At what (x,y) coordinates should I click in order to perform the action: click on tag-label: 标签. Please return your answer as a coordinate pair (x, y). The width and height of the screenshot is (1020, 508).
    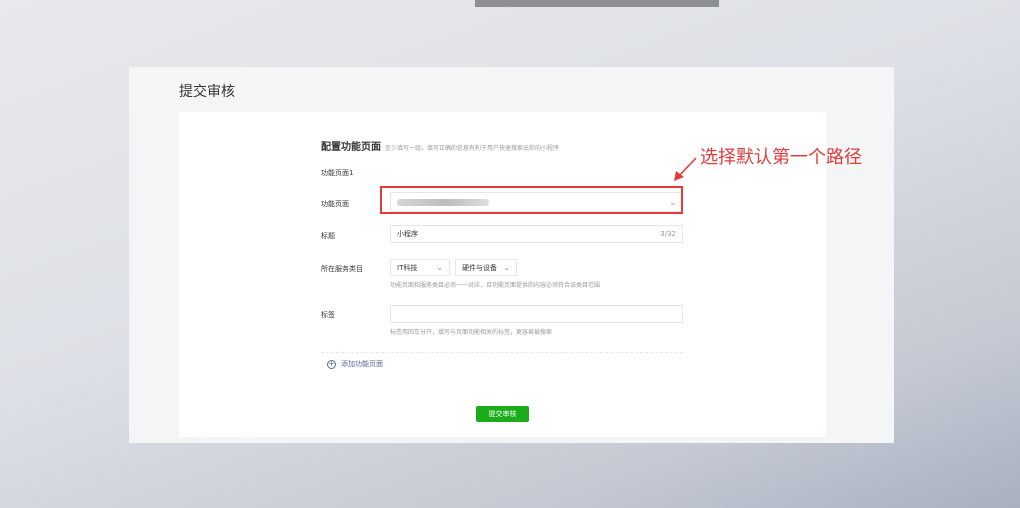
    Looking at the image, I should click on (328, 315).